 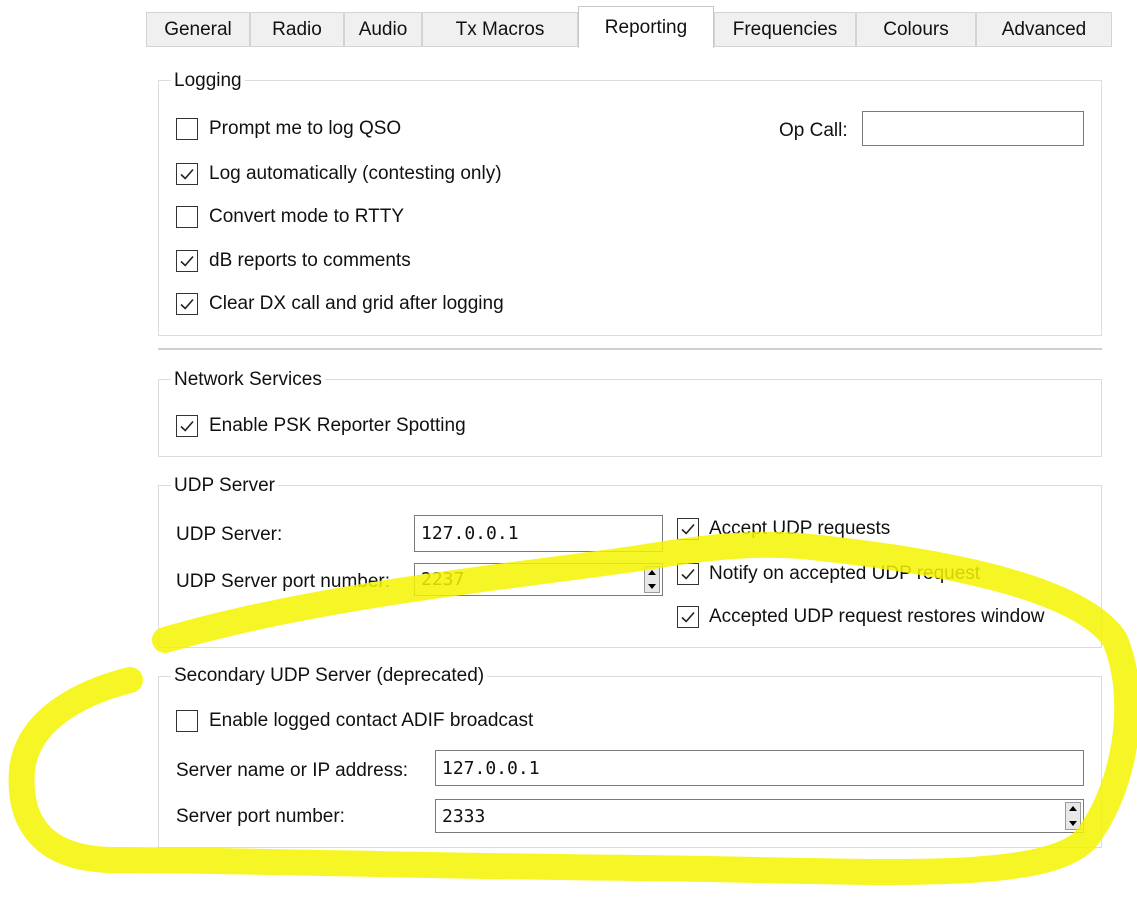 I want to click on tab-general: General, so click(x=198, y=29).